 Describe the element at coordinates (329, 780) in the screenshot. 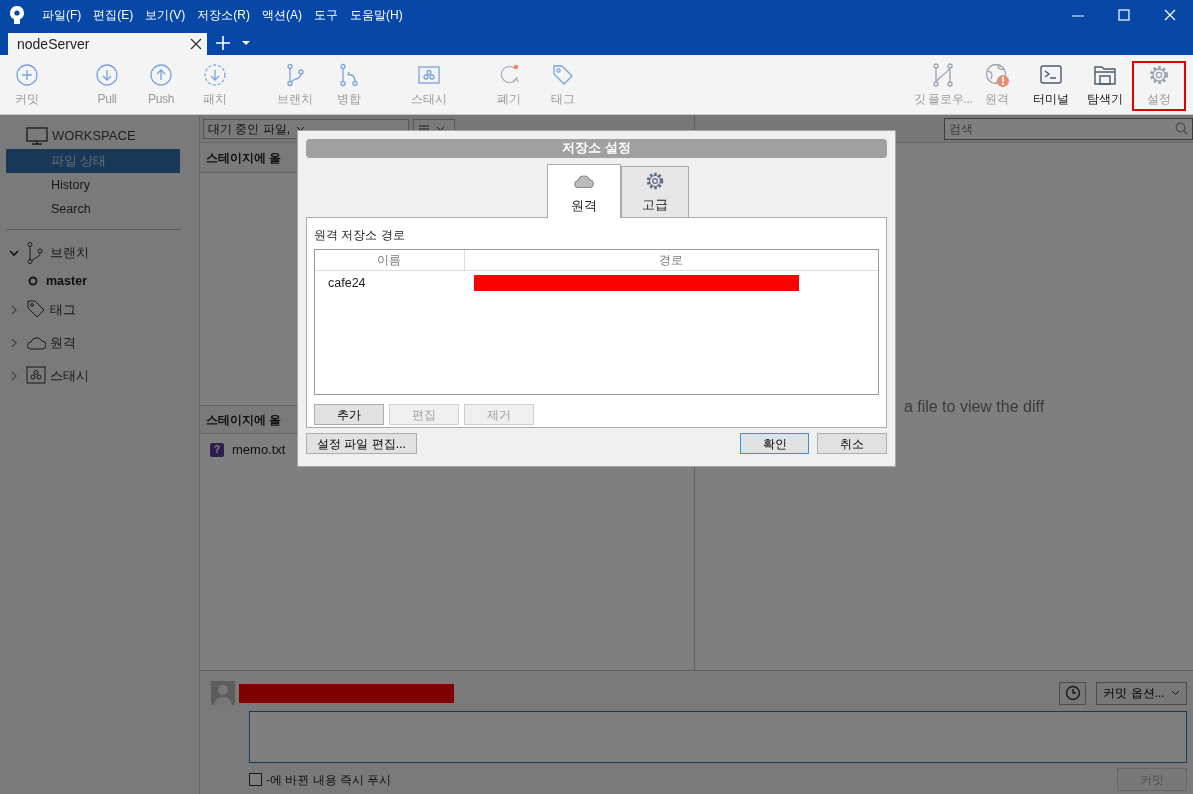

I see `checkbox-label: -에 바뀐 내용 즉시 푸시` at that location.